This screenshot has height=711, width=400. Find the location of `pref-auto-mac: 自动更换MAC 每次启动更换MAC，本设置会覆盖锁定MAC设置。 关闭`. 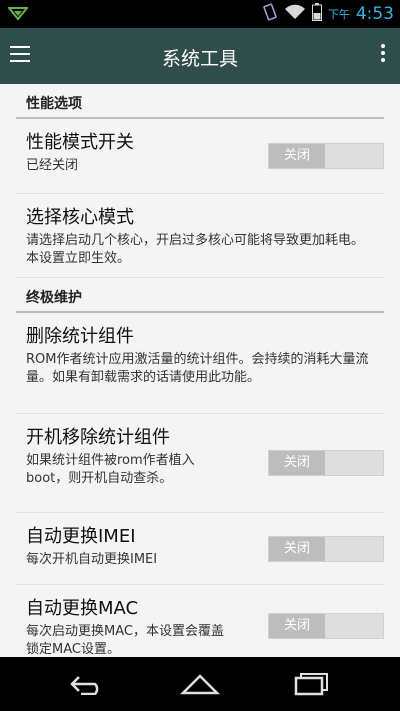

pref-auto-mac: 自动更换MAC 每次启动更换MAC，本设置会覆盖锁定MAC设置。 关闭 is located at coordinates (200, 621).